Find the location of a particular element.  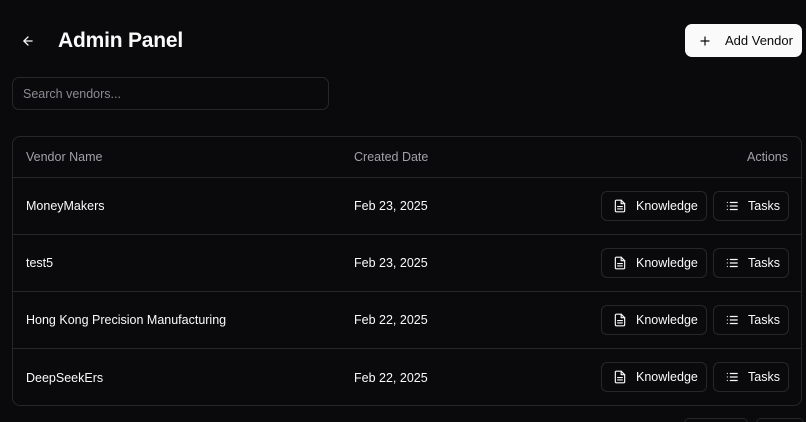

vendor-name: MoneyMakers is located at coordinates (65, 206).